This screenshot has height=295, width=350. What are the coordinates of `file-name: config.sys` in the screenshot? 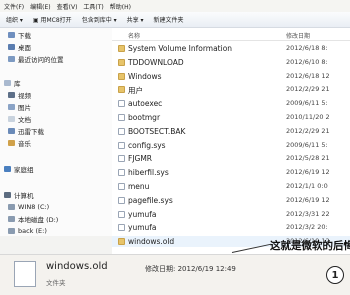 It's located at (147, 145).